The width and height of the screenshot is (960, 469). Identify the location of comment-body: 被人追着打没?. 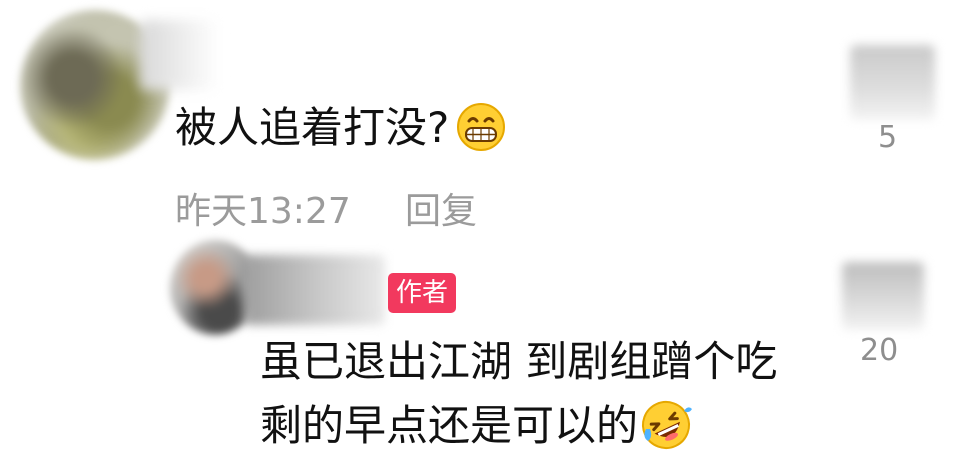
(312, 127).